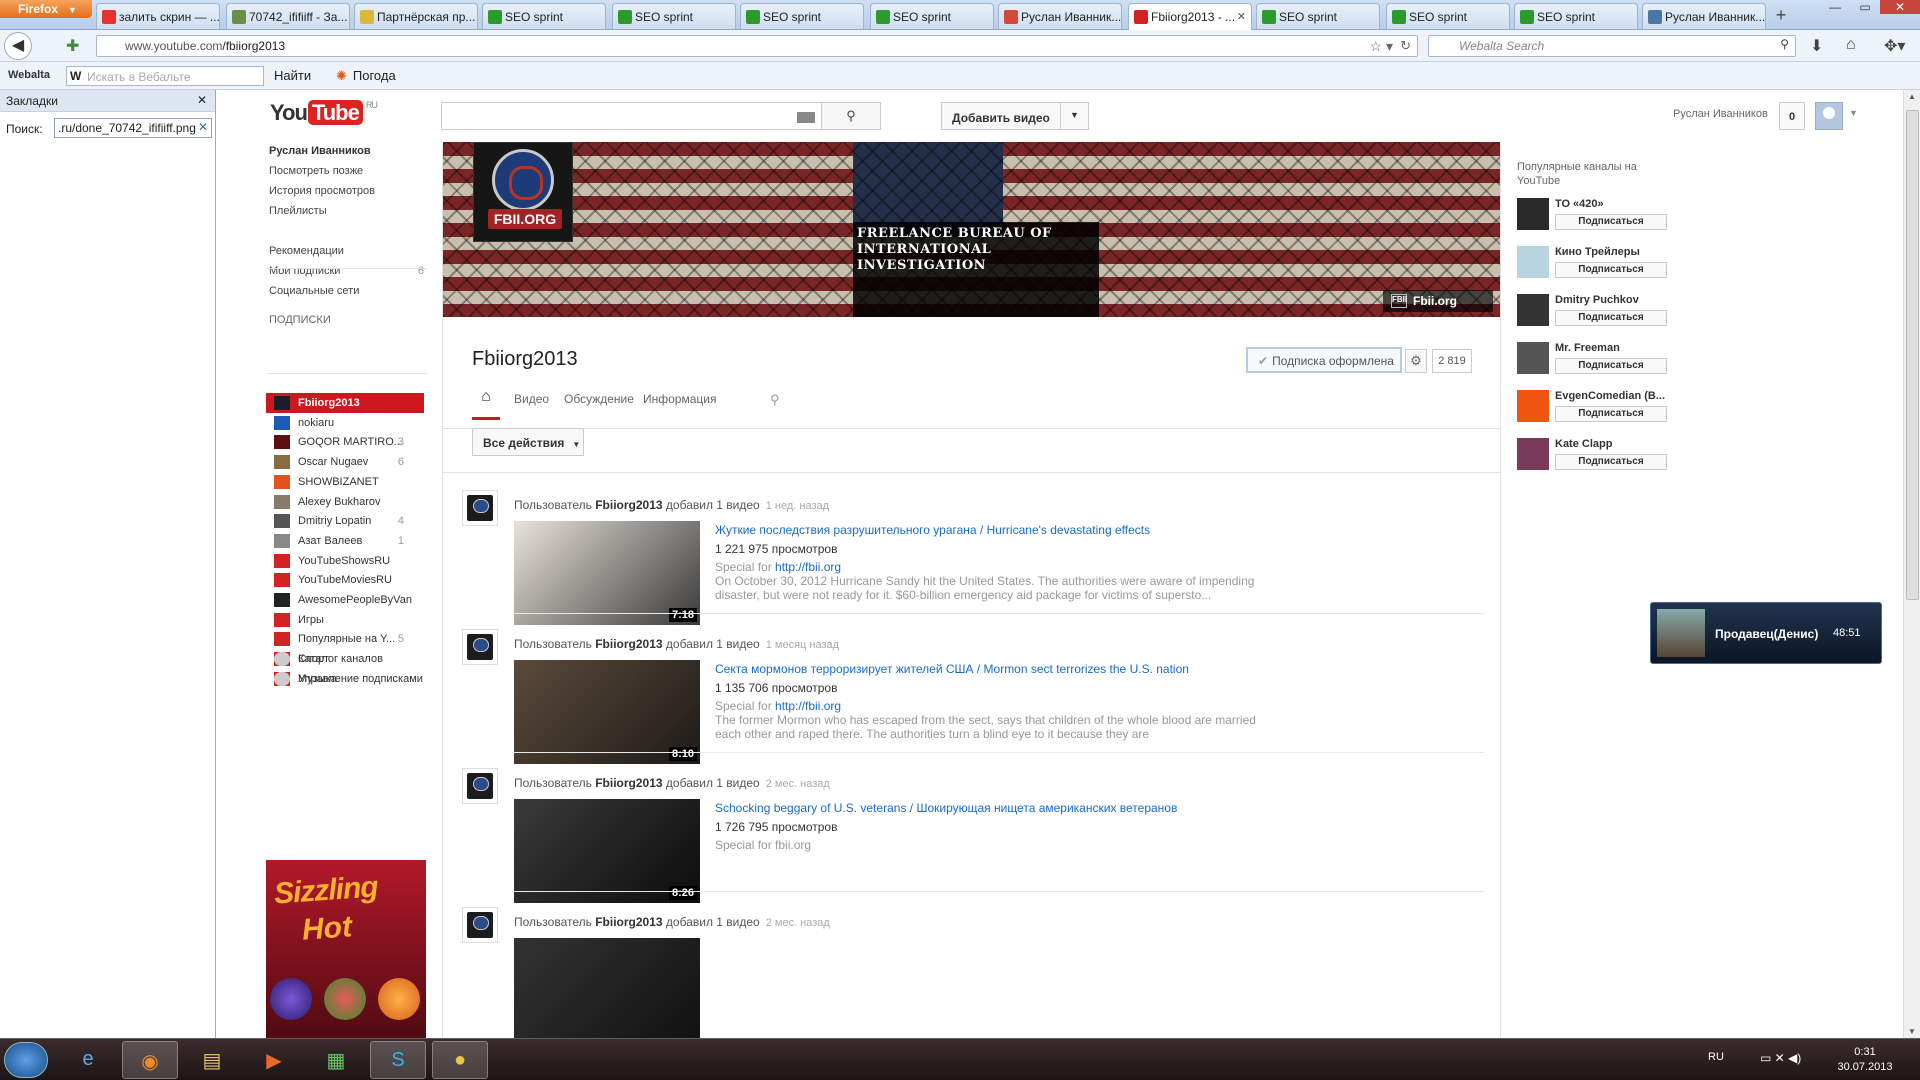  I want to click on restore-icon: ▭, so click(1865, 7).